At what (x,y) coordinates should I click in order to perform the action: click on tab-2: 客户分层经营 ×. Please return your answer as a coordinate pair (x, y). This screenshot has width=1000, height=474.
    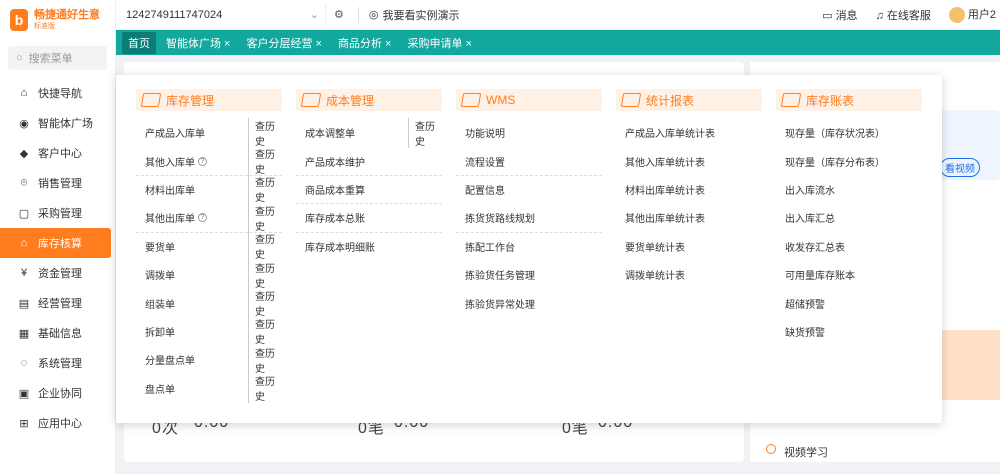
    Looking at the image, I should click on (283, 43).